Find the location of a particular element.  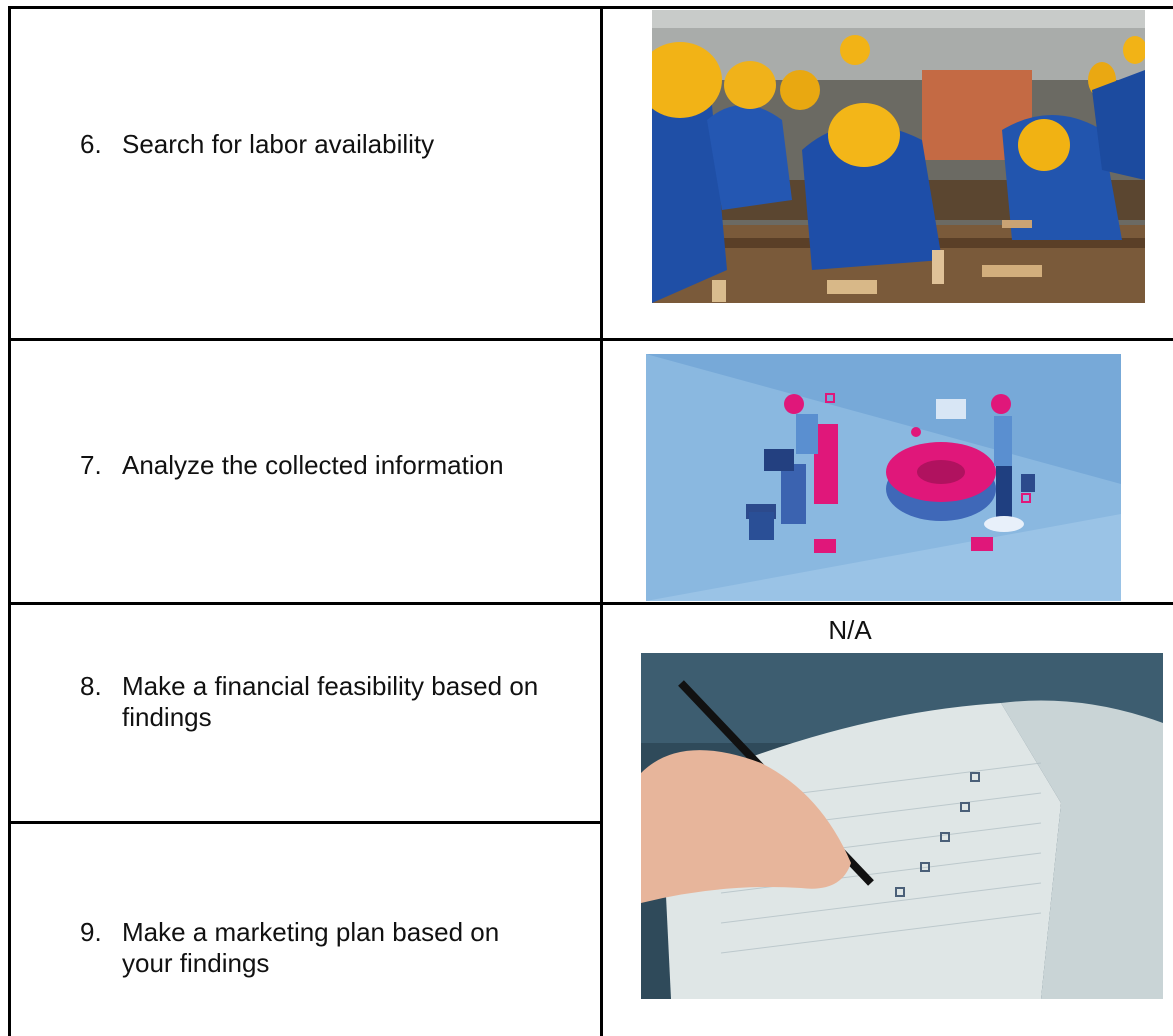

step-row-6: 6. Search for labor availability is located at coordinates (331, 144).